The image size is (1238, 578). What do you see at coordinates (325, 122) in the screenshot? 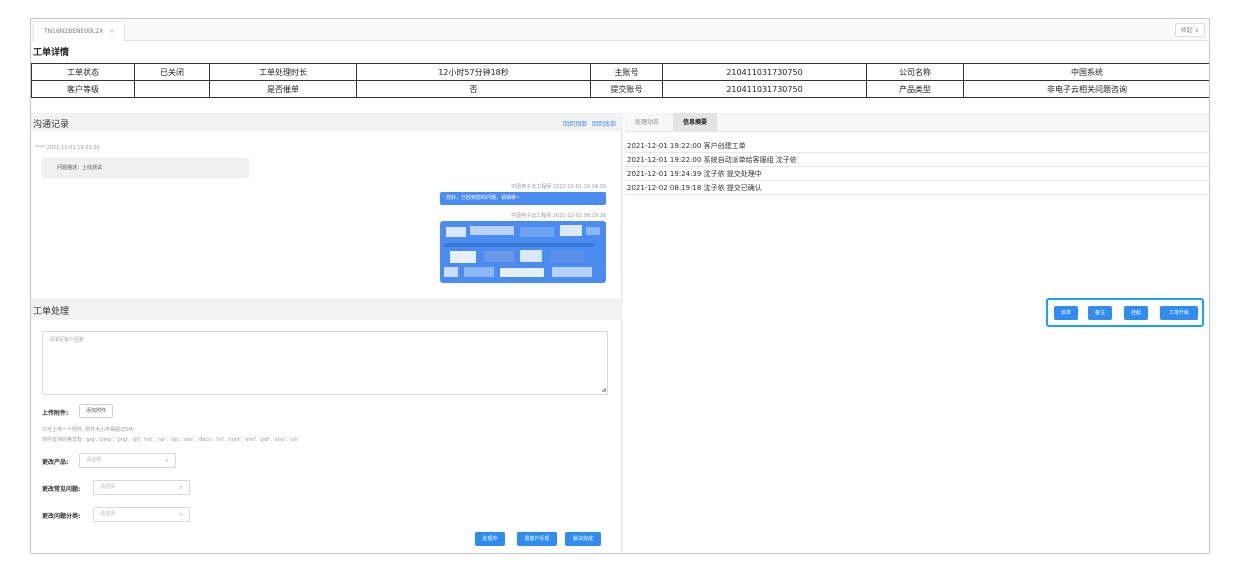
I see `chat-header: 沟通记录 回到顶部 回到底部` at bounding box center [325, 122].